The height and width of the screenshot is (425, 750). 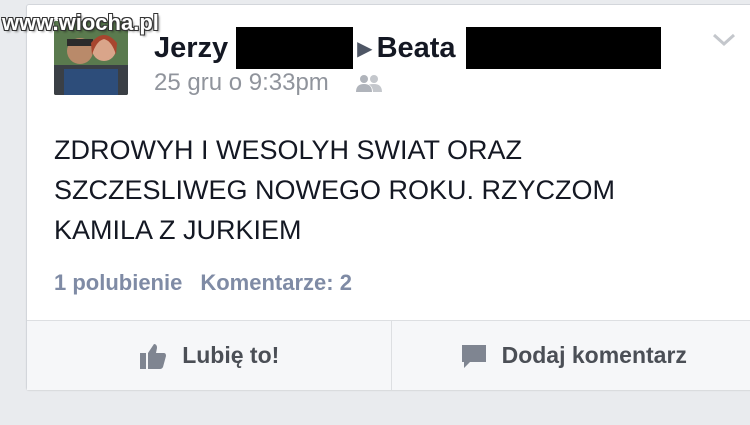 What do you see at coordinates (416, 48) in the screenshot?
I see `recipient-name: Beata` at bounding box center [416, 48].